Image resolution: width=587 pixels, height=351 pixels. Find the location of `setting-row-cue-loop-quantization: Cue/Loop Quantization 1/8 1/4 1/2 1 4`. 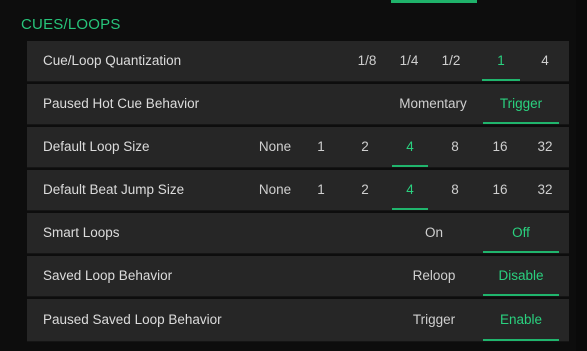

setting-row-cue-loop-quantization: Cue/Loop Quantization 1/8 1/4 1/2 1 4 is located at coordinates (298, 61).